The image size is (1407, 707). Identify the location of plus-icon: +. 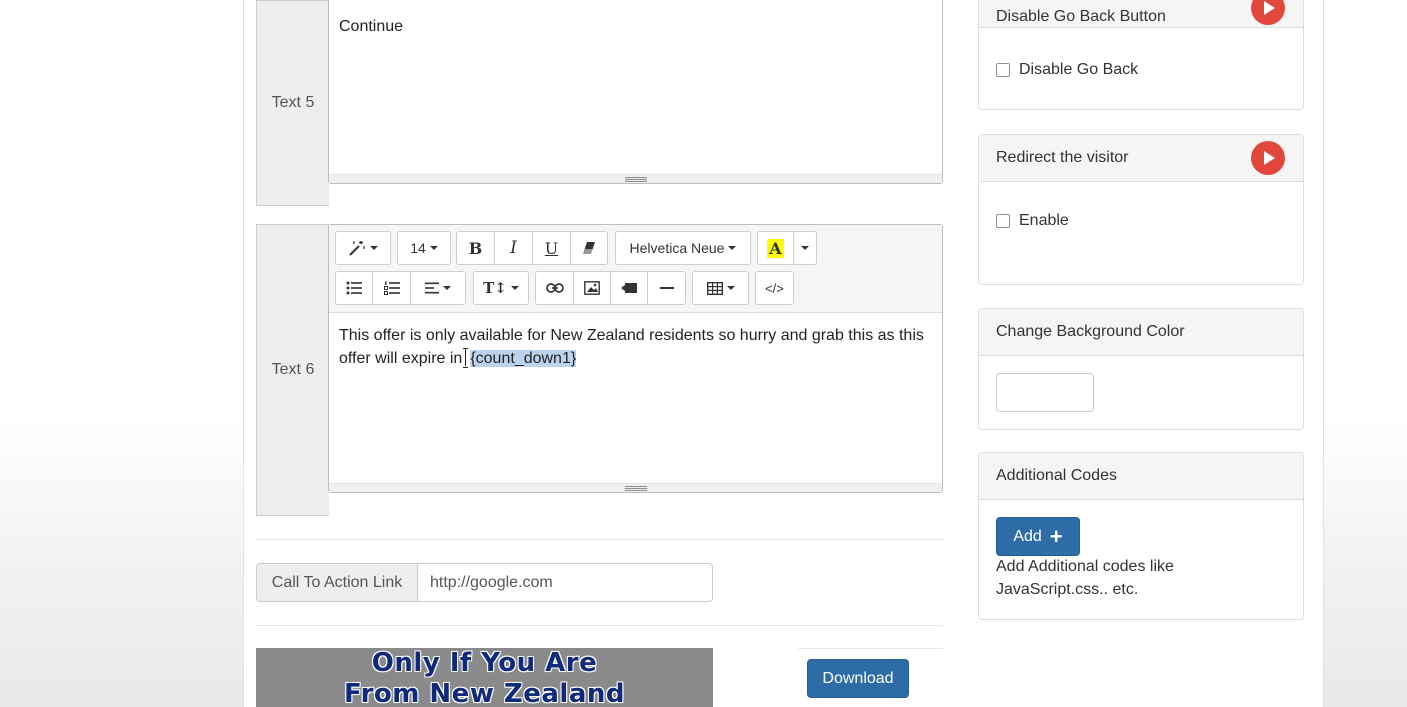
(1056, 536).